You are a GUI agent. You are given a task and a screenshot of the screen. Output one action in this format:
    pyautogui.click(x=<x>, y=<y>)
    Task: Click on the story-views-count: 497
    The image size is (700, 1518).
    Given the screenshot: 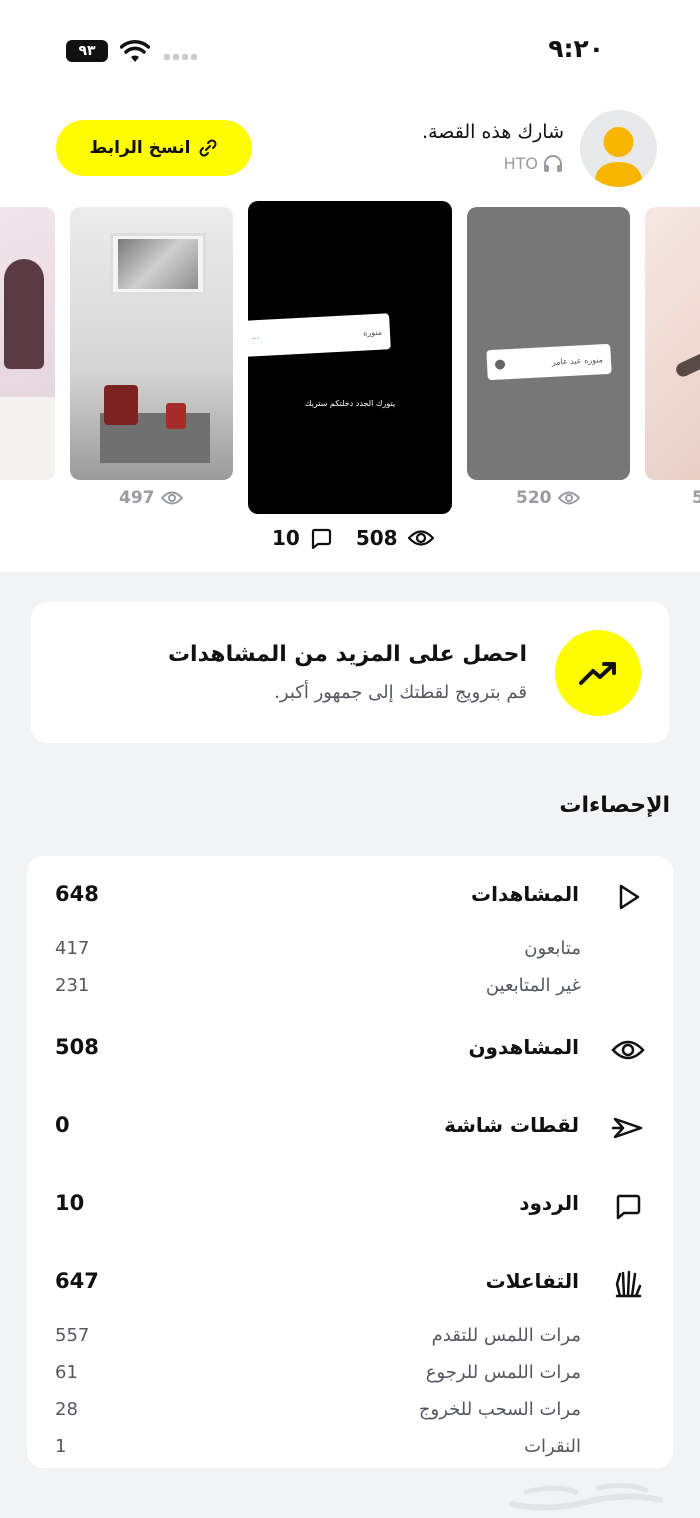 What is the action you would take?
    pyautogui.click(x=137, y=498)
    